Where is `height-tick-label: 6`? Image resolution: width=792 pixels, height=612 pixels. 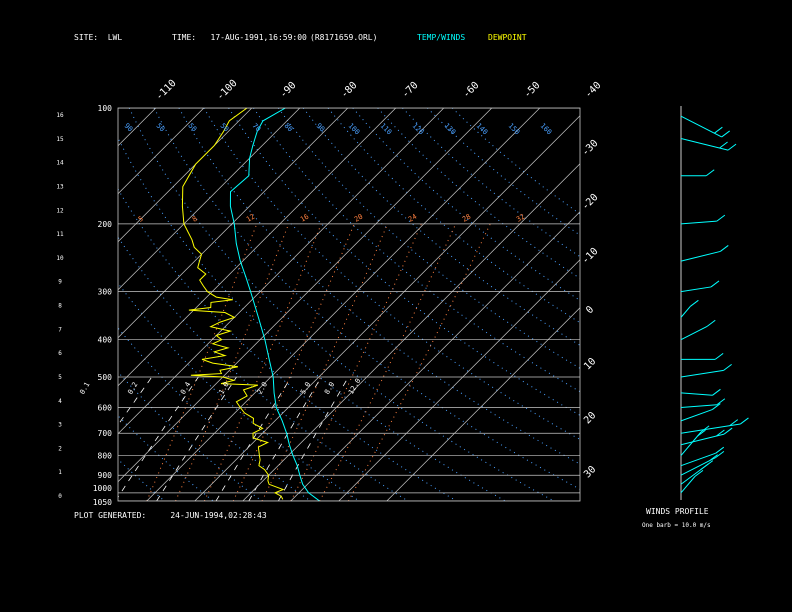
height-tick-label: 6 is located at coordinates (60, 353).